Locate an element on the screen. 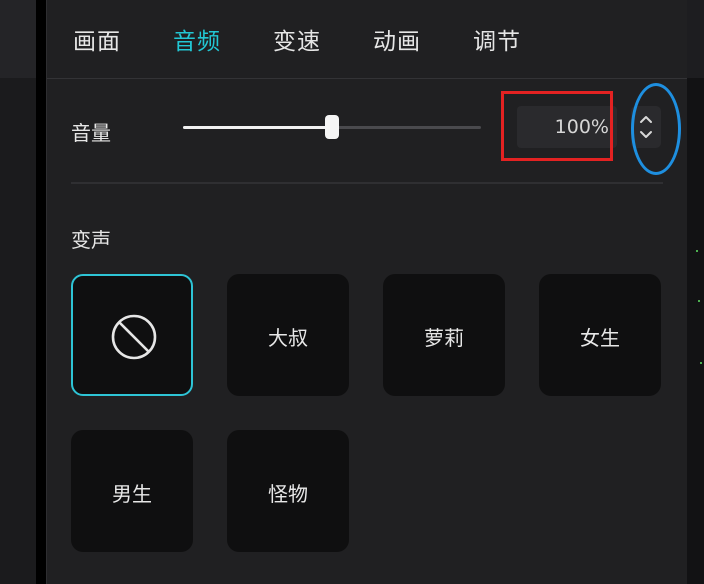 This screenshot has height=584, width=704. voice-option-female: 女生 is located at coordinates (600, 335).